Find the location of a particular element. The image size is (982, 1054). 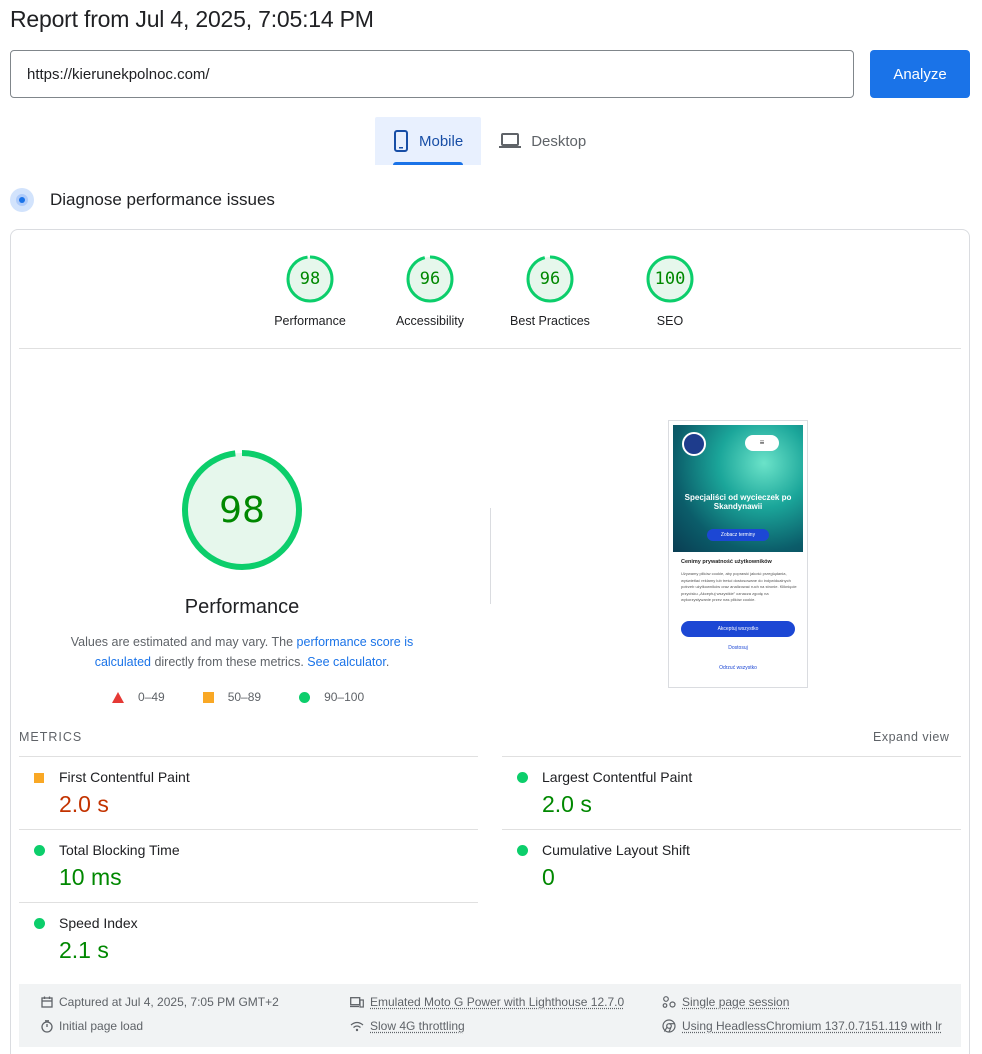

diagnose-section-header: Diagnose performance issues is located at coordinates (142, 200).